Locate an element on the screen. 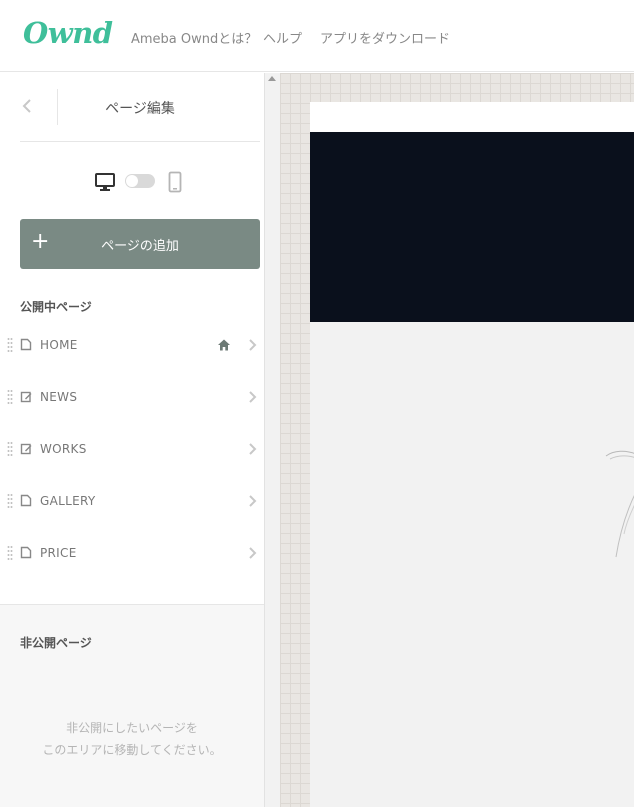 The width and height of the screenshot is (634, 807). add-page-button: + ページの追加 is located at coordinates (140, 244).